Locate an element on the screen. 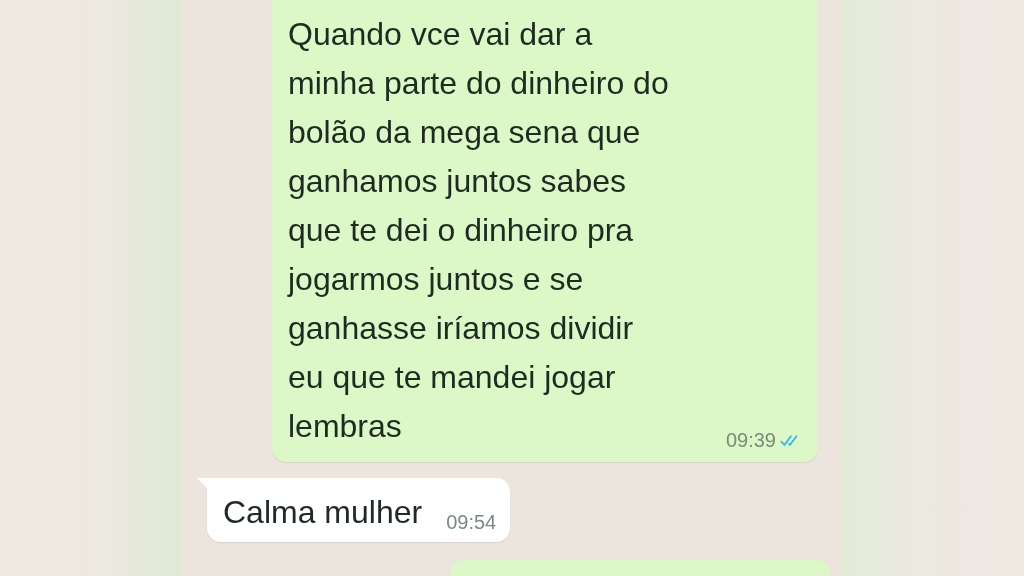 Image resolution: width=1024 pixels, height=576 pixels. message-time: 09:39 is located at coordinates (750, 440).